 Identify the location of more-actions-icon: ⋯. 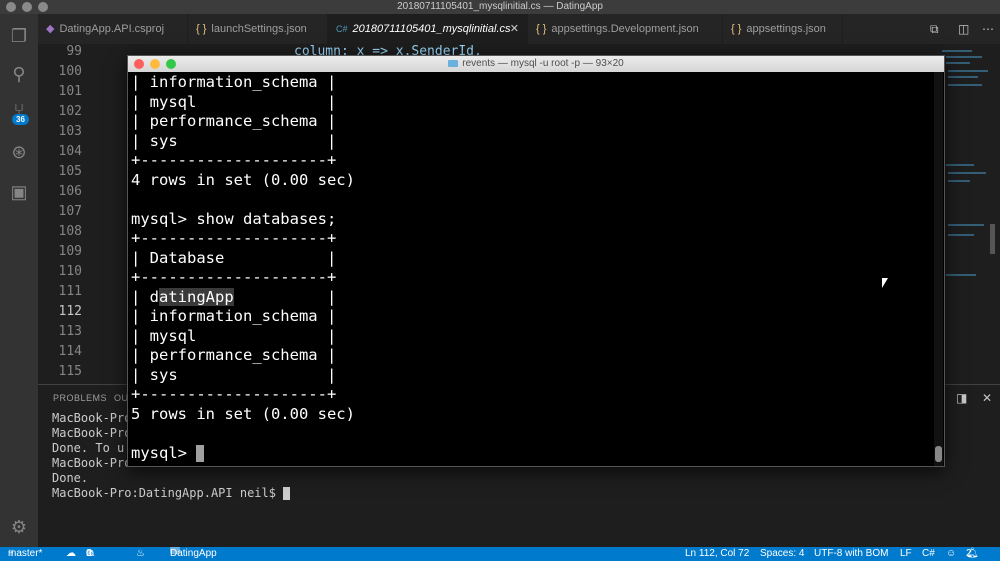
(988, 29).